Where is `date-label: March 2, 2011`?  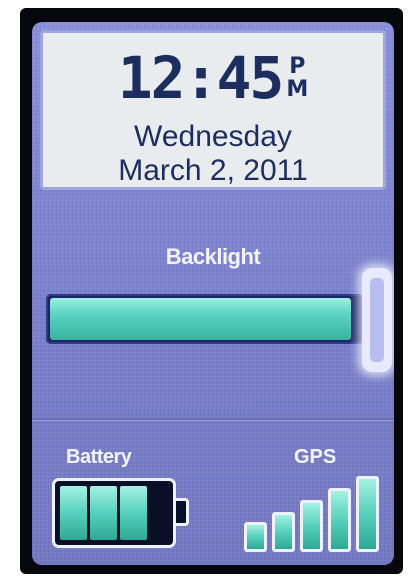
date-label: March 2, 2011 is located at coordinates (213, 170).